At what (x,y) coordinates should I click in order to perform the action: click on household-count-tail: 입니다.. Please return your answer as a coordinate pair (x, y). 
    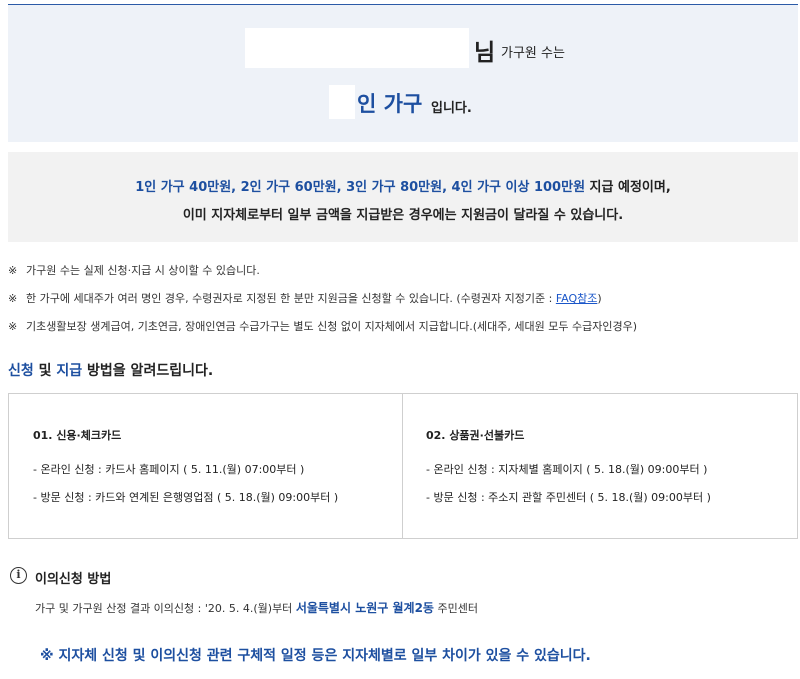
    Looking at the image, I should click on (451, 108).